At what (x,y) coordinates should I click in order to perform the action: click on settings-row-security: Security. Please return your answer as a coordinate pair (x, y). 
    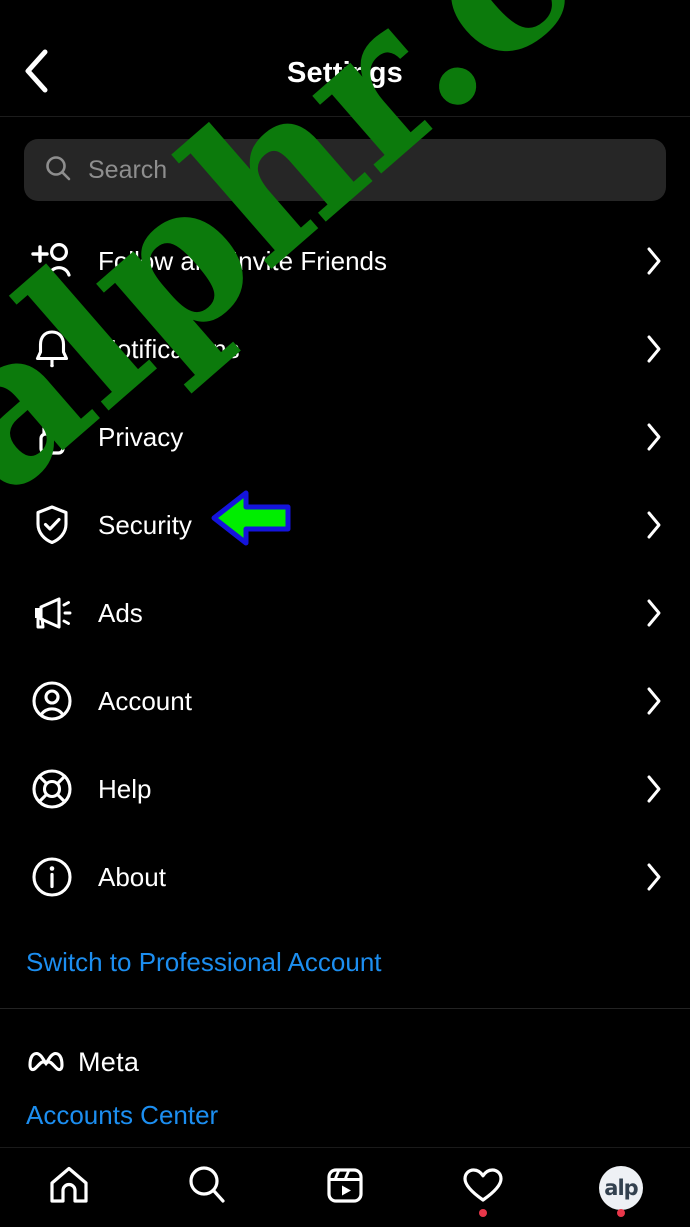
    Looking at the image, I should click on (345, 525).